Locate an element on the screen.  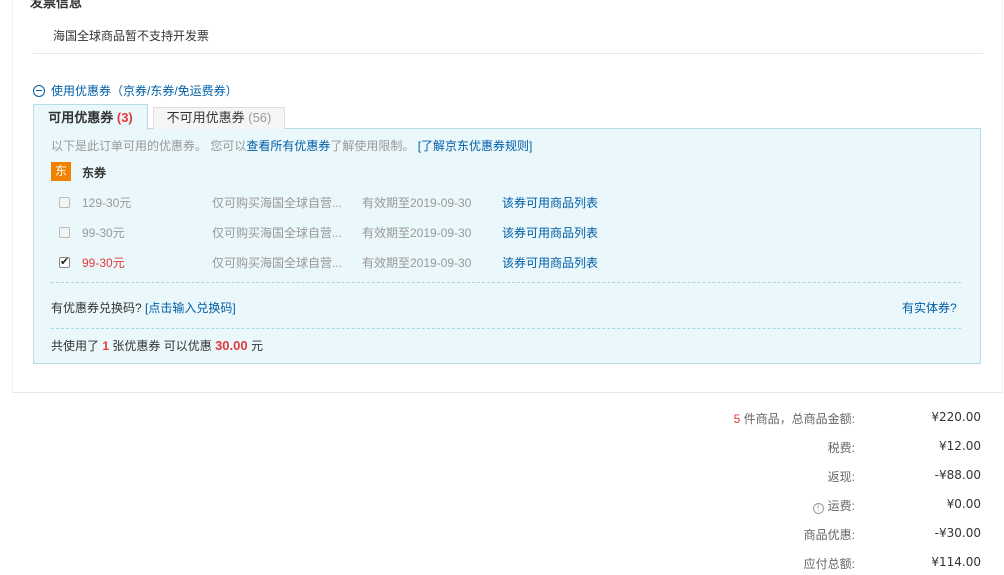
shipping-label-wrap: ! 运费: is located at coordinates (833, 505).